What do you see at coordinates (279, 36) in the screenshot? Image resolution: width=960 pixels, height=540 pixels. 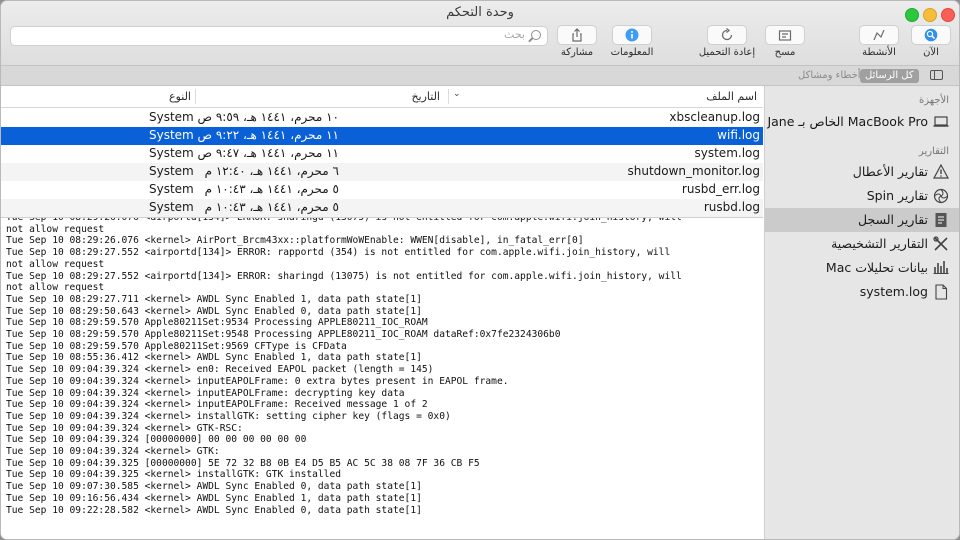 I see `search-field: بحث` at bounding box center [279, 36].